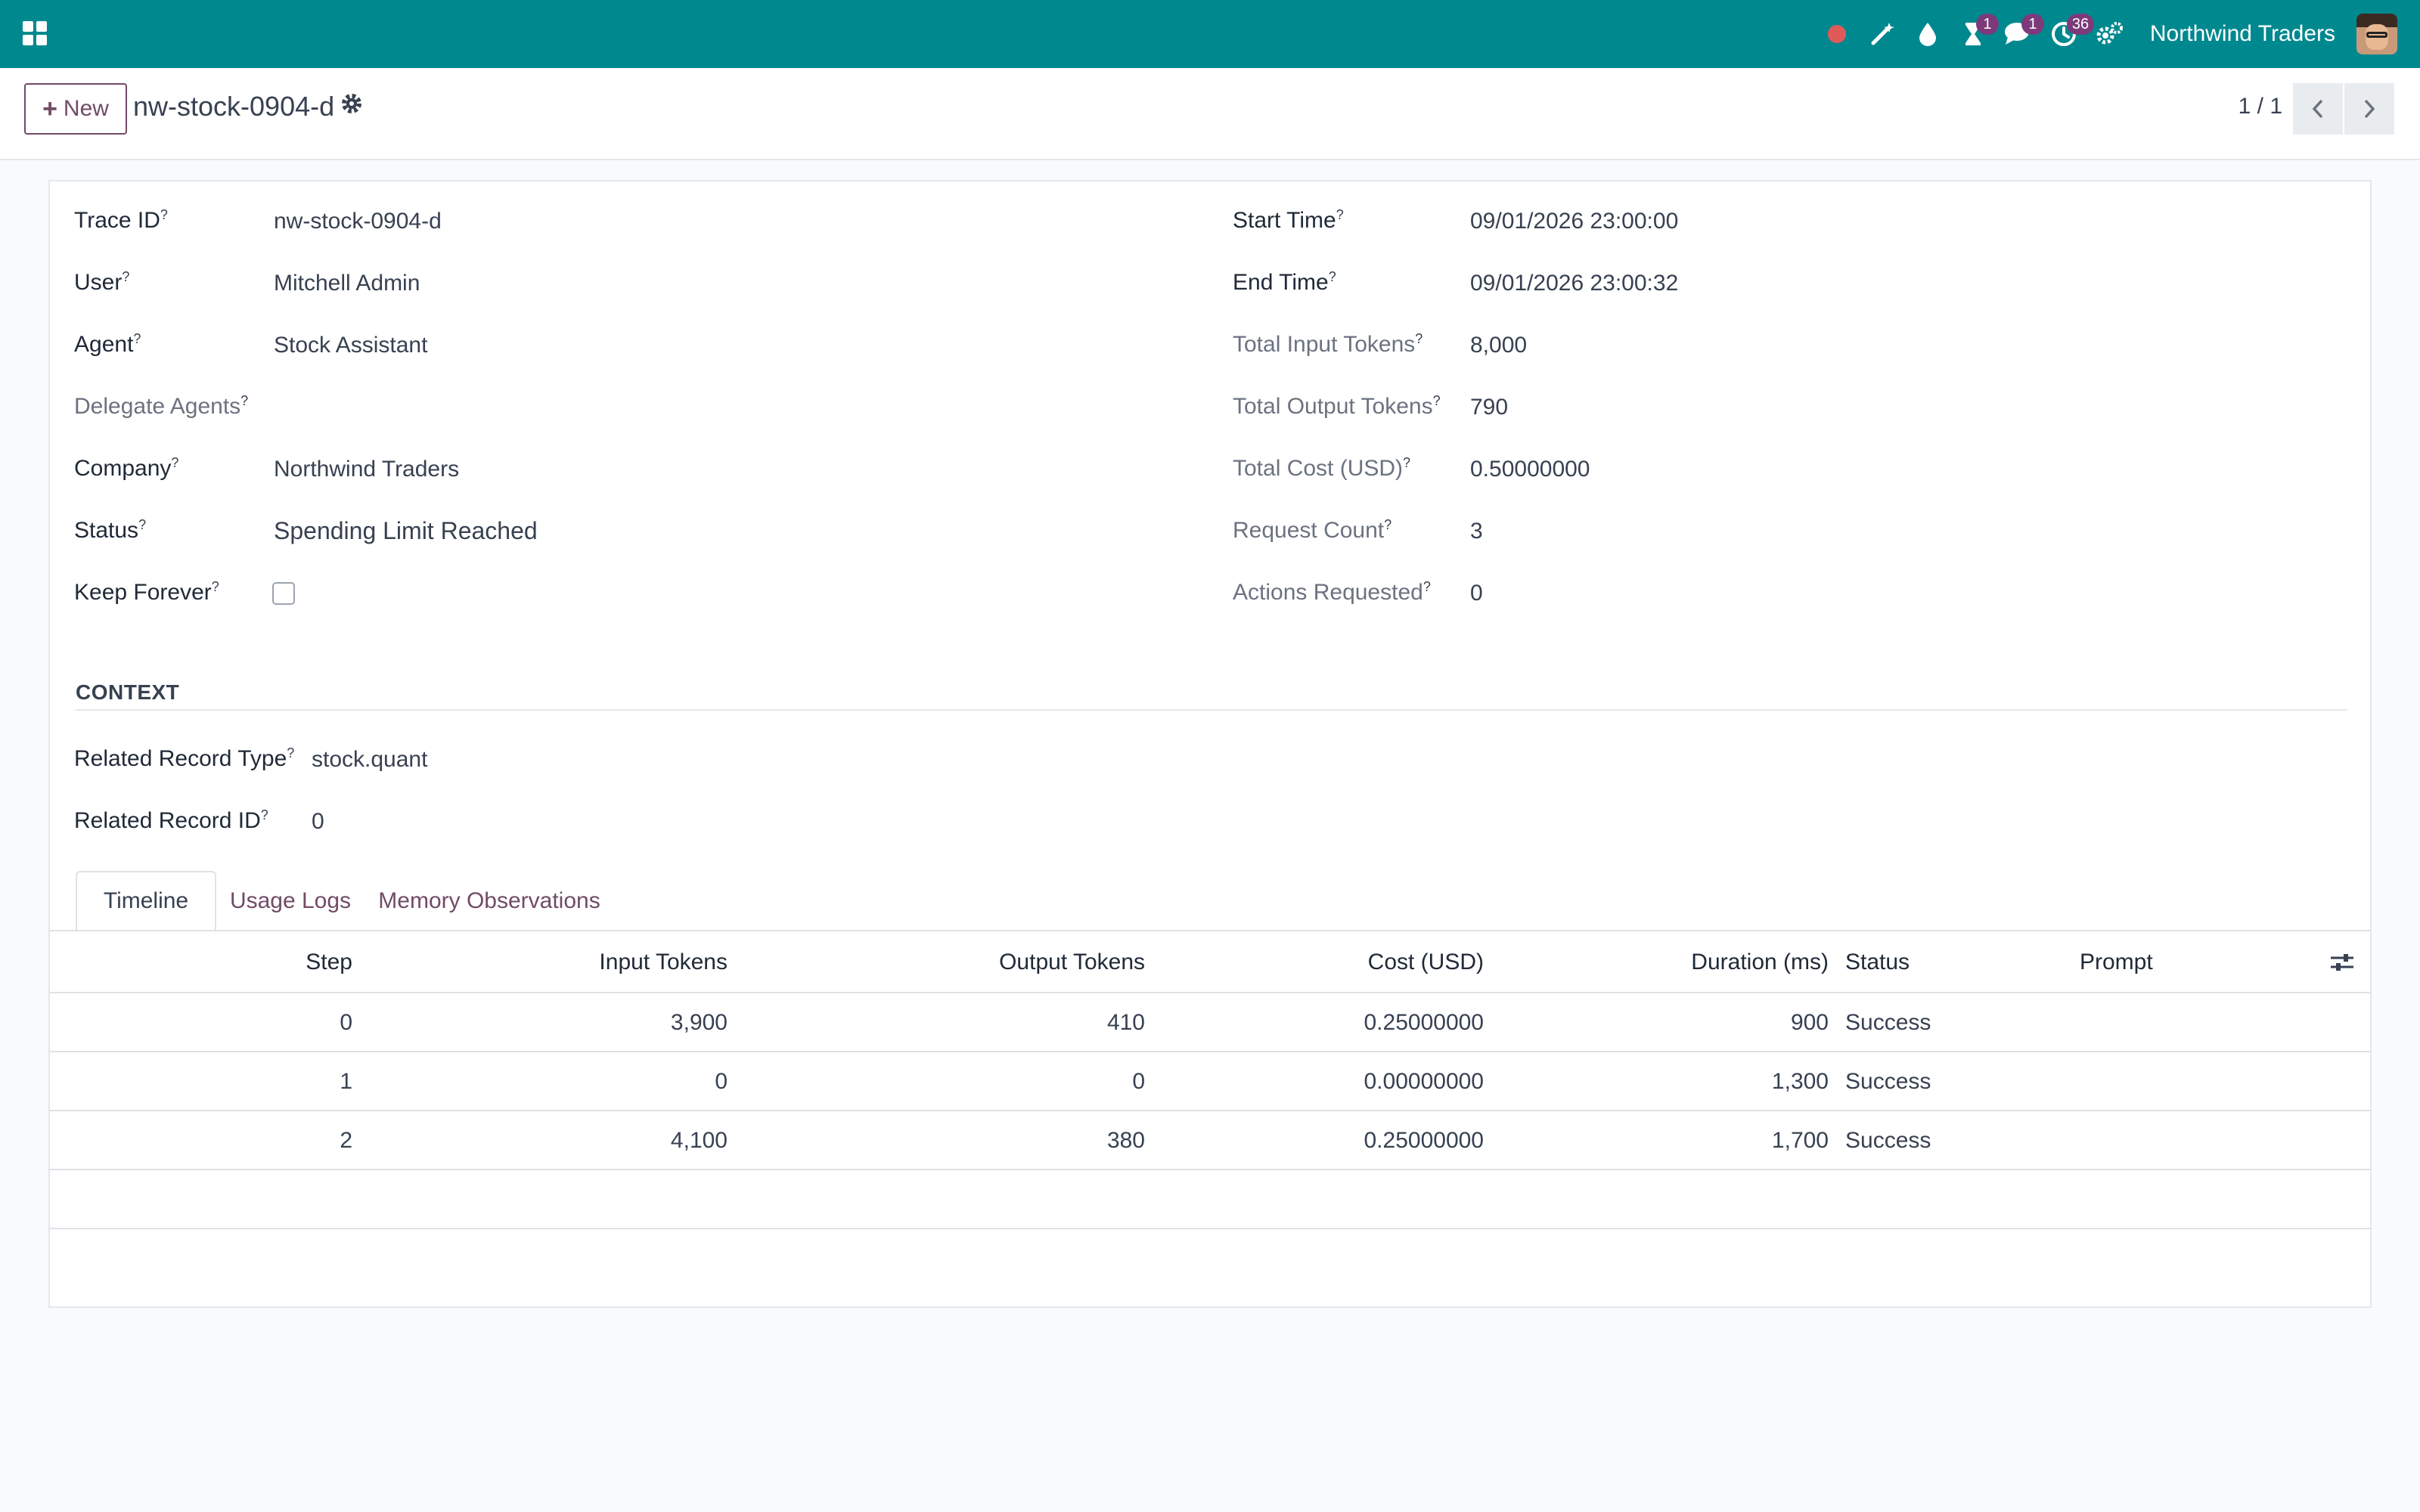 The height and width of the screenshot is (1512, 2420). I want to click on label-related-record-type: Related Record Type?, so click(184, 758).